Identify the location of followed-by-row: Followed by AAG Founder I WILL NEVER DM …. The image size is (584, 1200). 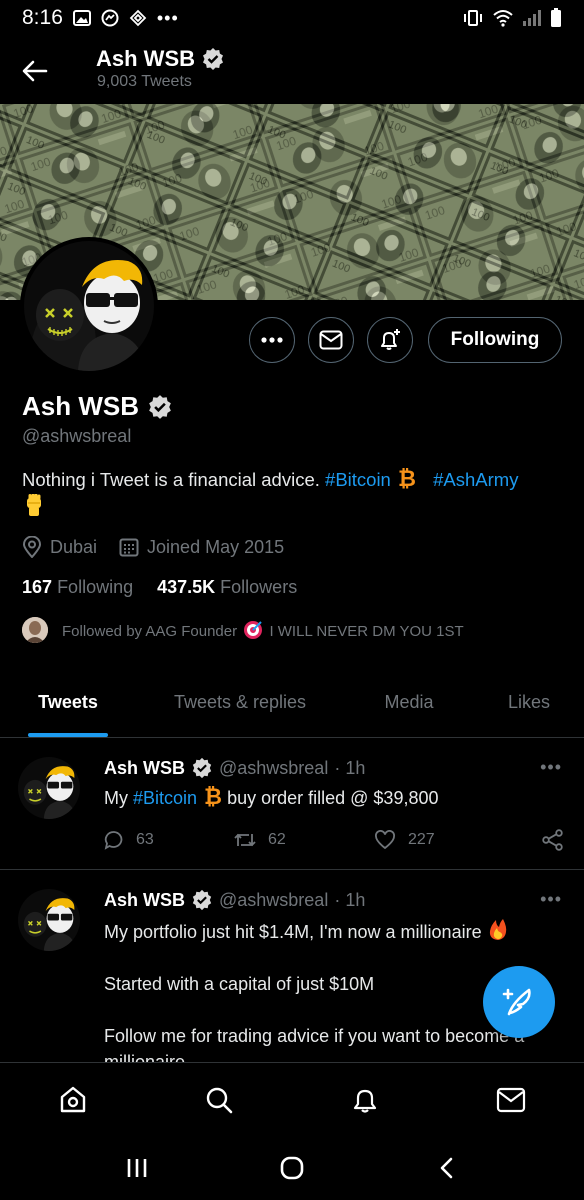
(243, 630).